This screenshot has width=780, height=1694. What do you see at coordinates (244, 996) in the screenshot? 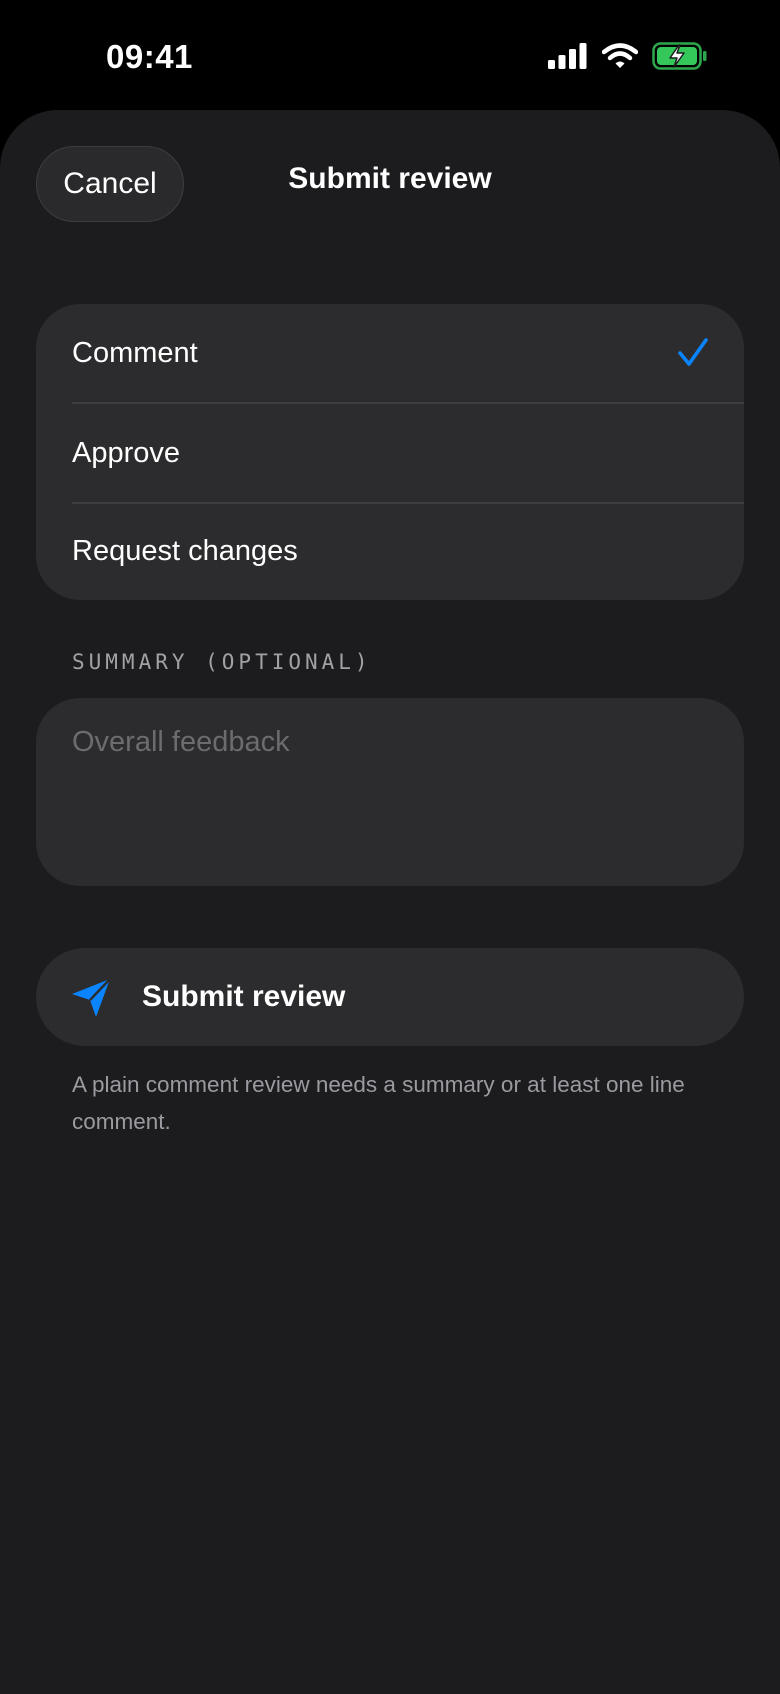
I see `submit-label: Submit review` at bounding box center [244, 996].